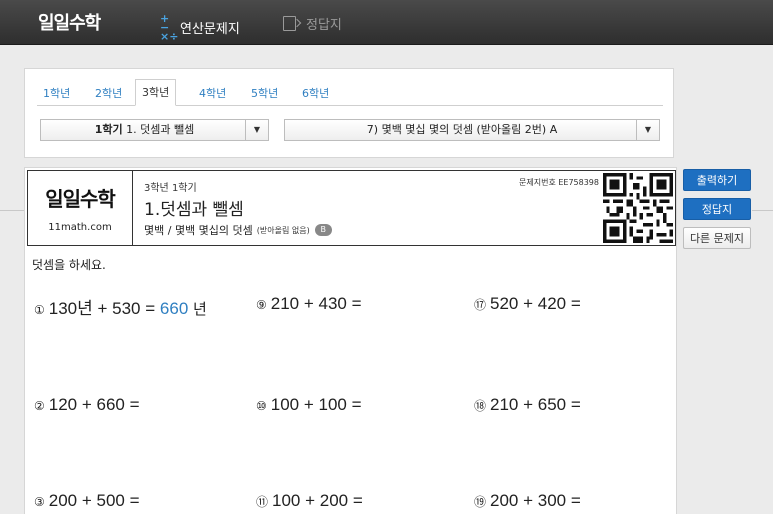 The height and width of the screenshot is (514, 773). I want to click on level-badge: B, so click(323, 230).